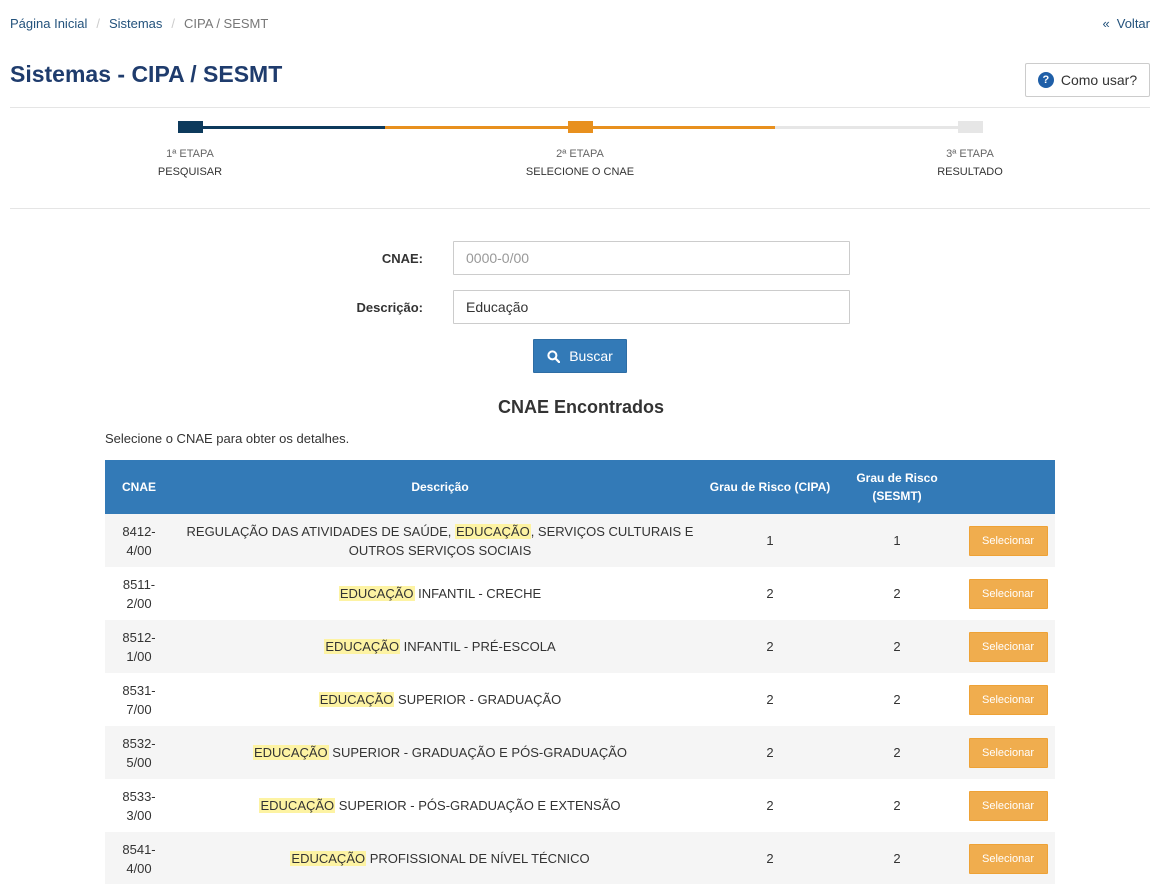  Describe the element at coordinates (139, 858) in the screenshot. I see `cnae-code-cell: 8541- 4/00` at that location.